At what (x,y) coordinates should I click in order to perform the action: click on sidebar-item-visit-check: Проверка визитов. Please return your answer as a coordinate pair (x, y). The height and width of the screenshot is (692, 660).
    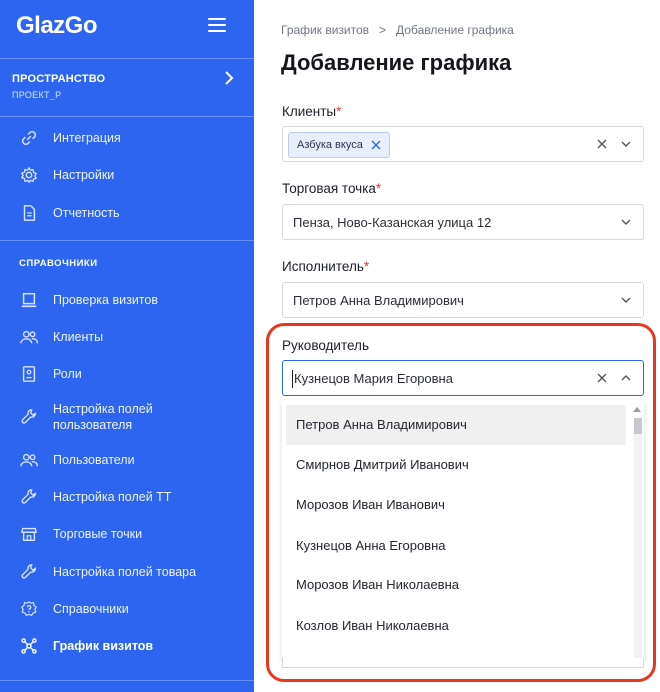
    Looking at the image, I should click on (127, 300).